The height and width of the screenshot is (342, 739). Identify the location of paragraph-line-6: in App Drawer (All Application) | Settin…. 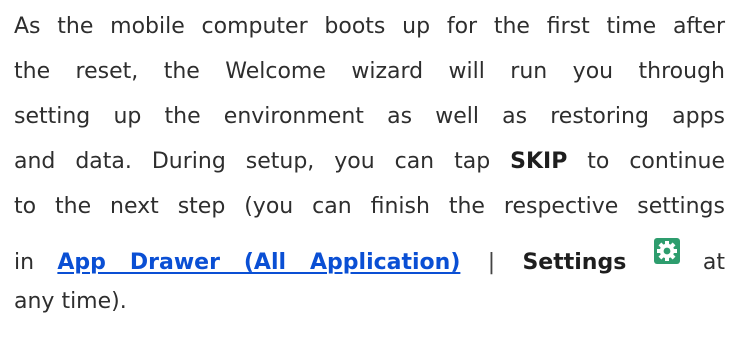
(370, 257).